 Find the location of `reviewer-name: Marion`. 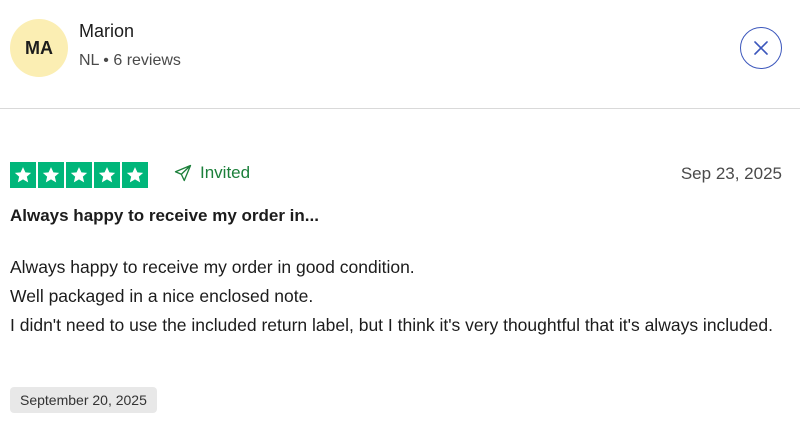

reviewer-name: Marion is located at coordinates (106, 31).